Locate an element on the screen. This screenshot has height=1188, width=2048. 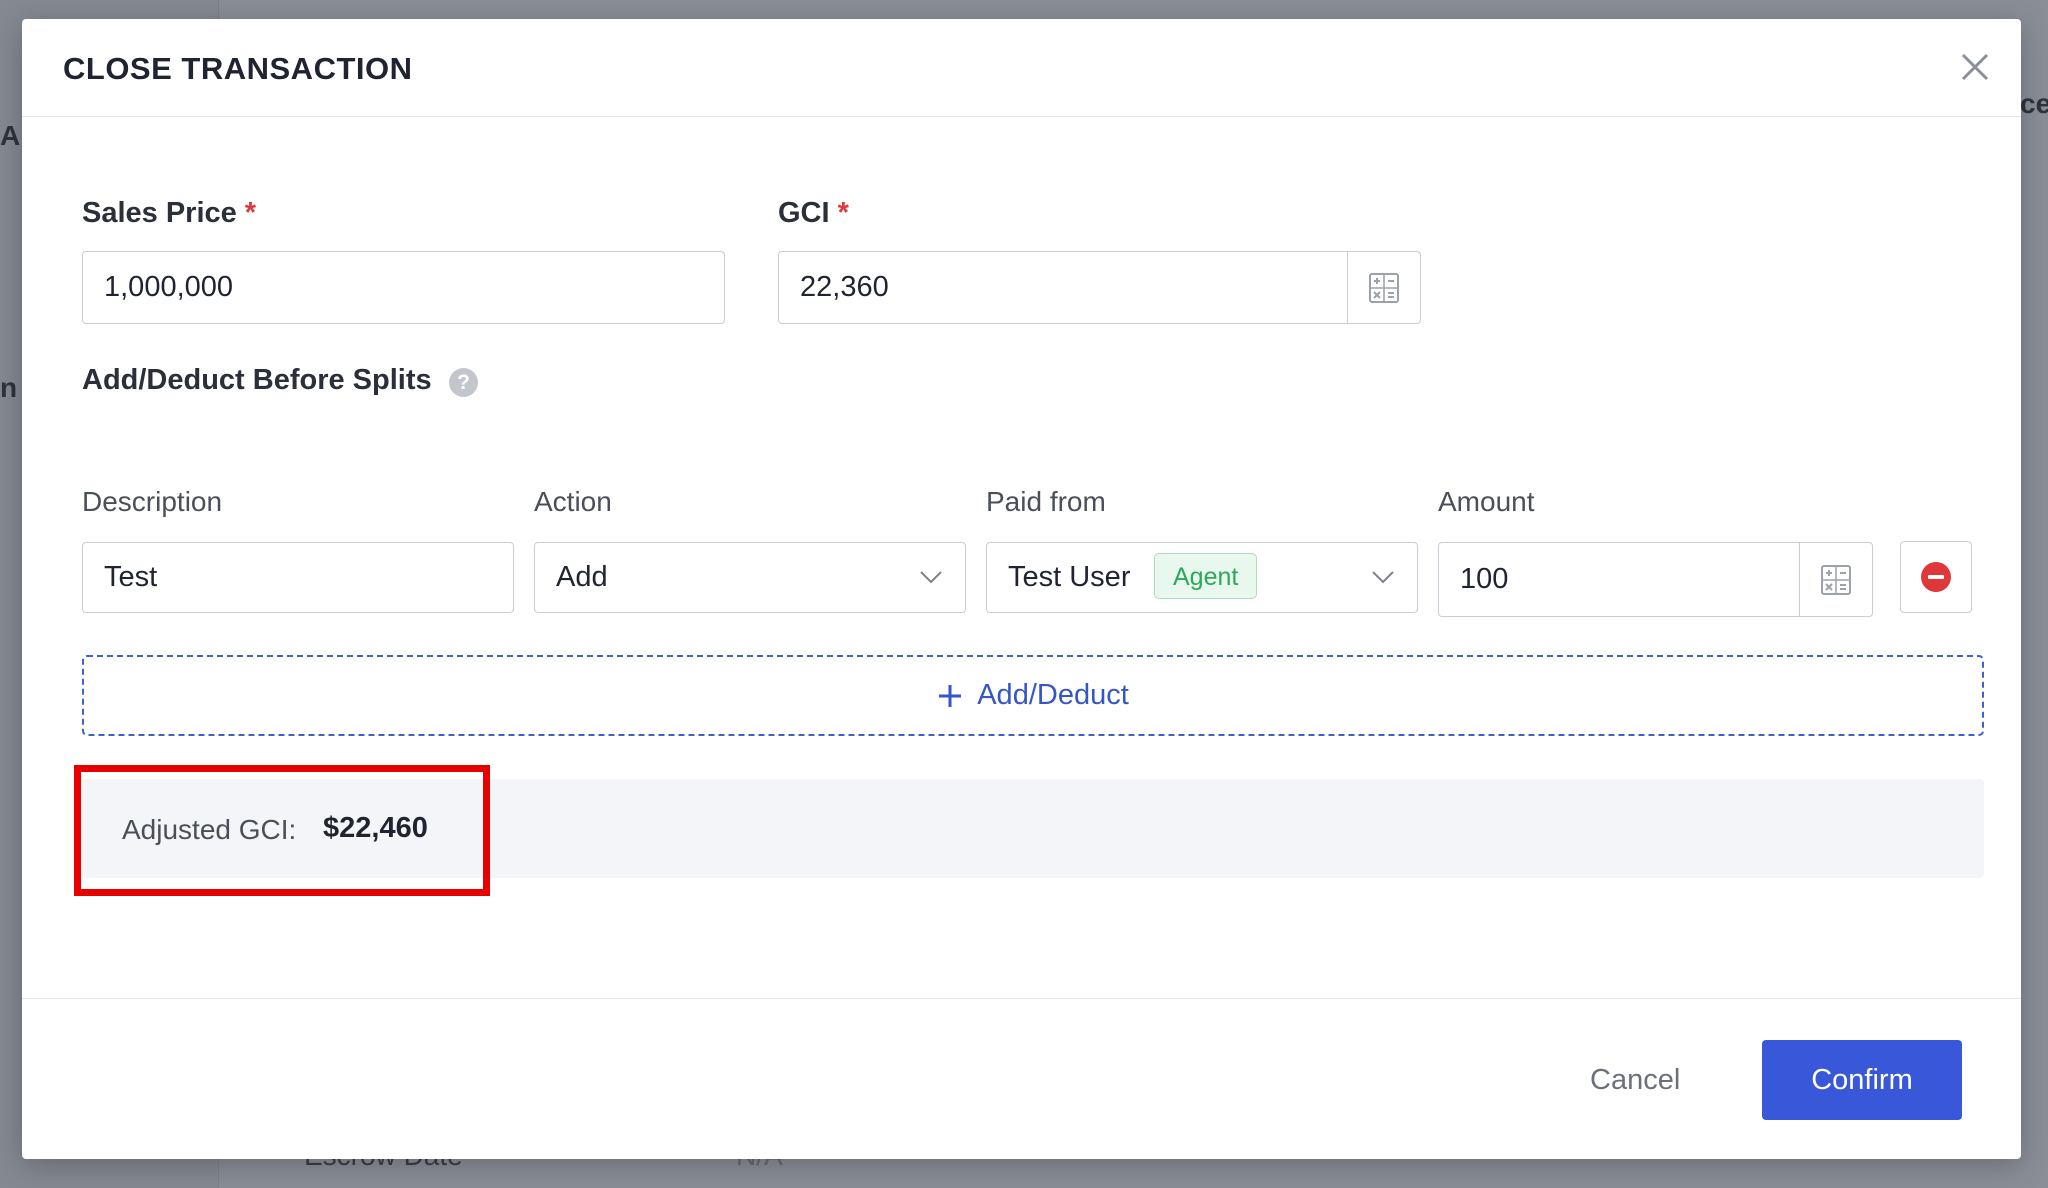
close-button is located at coordinates (1975, 67).